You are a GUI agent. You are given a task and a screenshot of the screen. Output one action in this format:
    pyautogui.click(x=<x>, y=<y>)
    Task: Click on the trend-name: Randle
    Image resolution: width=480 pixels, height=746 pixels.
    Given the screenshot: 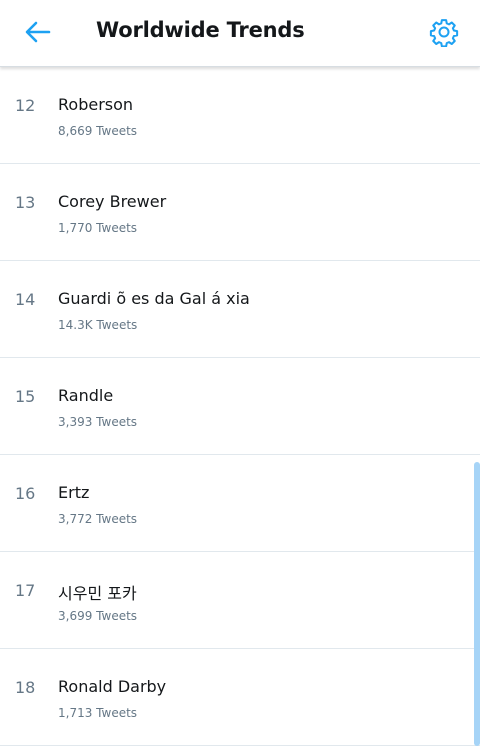 What is the action you would take?
    pyautogui.click(x=86, y=395)
    